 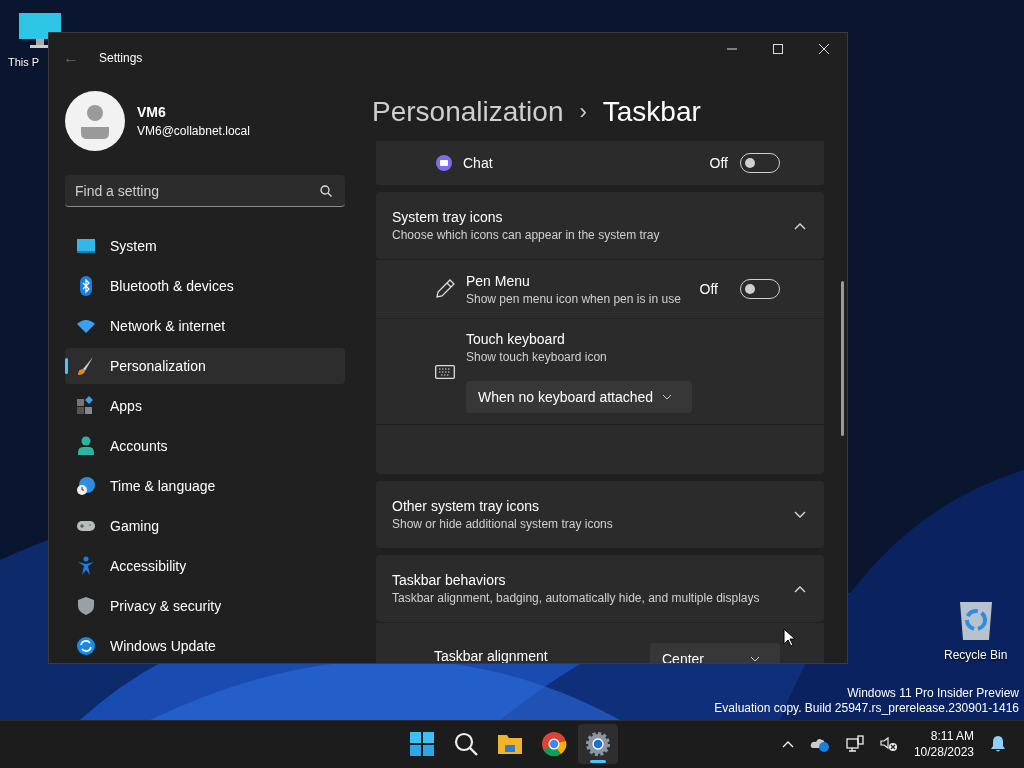 What do you see at coordinates (86, 486) in the screenshot?
I see `globe-clock-icon` at bounding box center [86, 486].